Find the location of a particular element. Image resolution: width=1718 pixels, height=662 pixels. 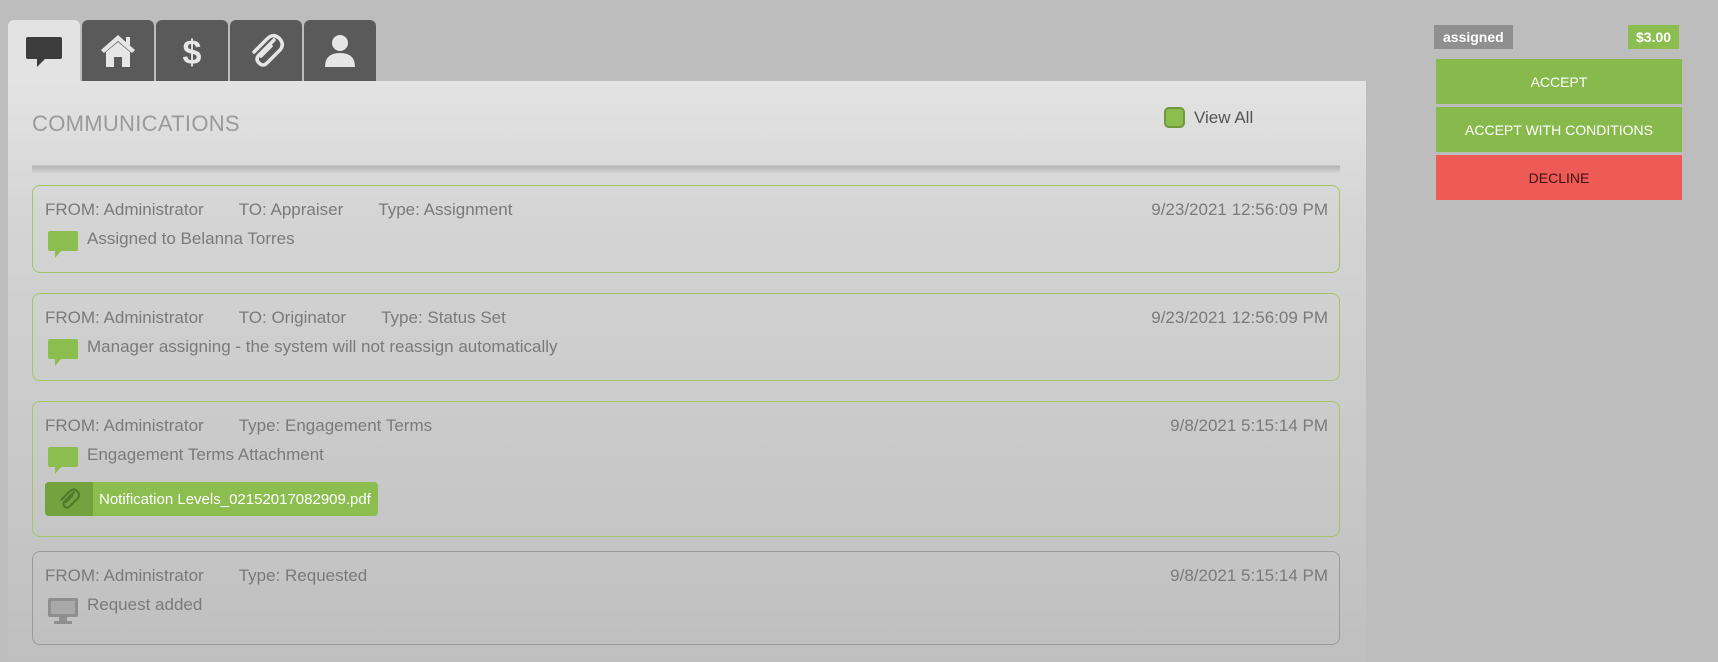

monitor-icon is located at coordinates (63, 611).